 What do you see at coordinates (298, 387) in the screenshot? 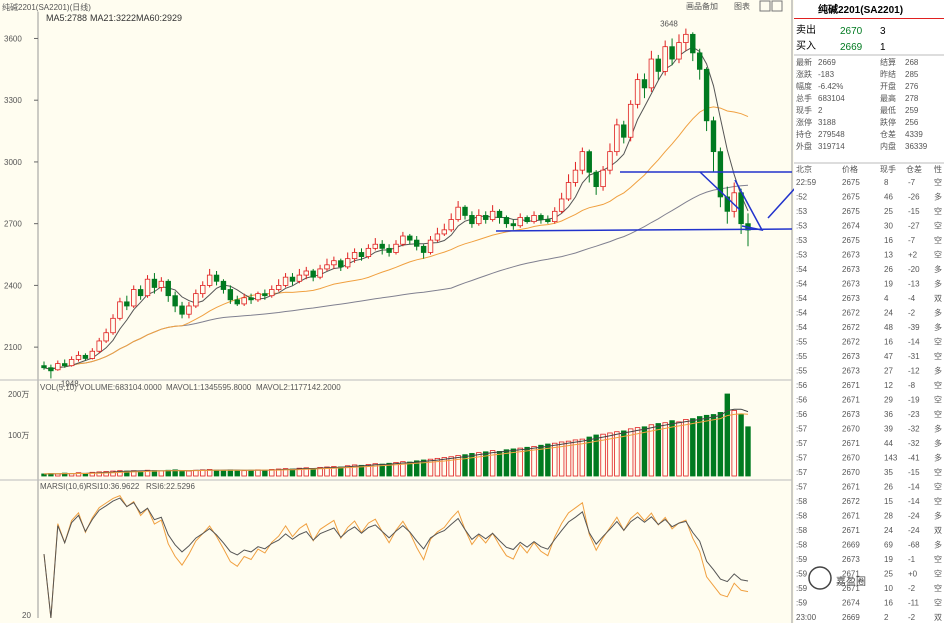
I see `mavol2-label: MAVOL2:1177142.2000` at bounding box center [298, 387].